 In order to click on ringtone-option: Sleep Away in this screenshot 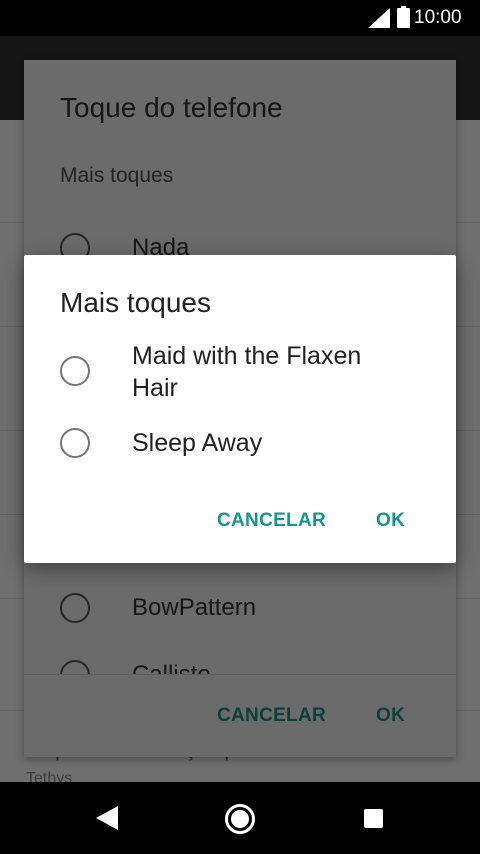, I will do `click(236, 443)`.